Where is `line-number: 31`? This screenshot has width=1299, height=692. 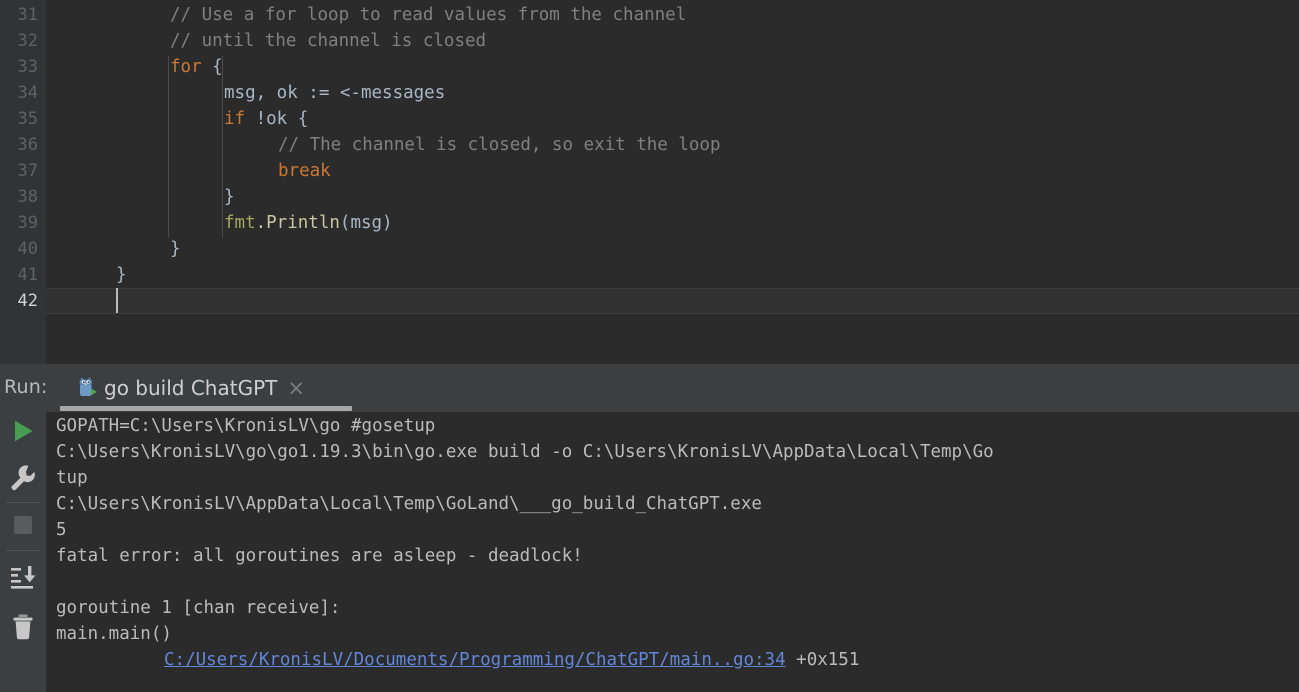 line-number: 31 is located at coordinates (27, 15).